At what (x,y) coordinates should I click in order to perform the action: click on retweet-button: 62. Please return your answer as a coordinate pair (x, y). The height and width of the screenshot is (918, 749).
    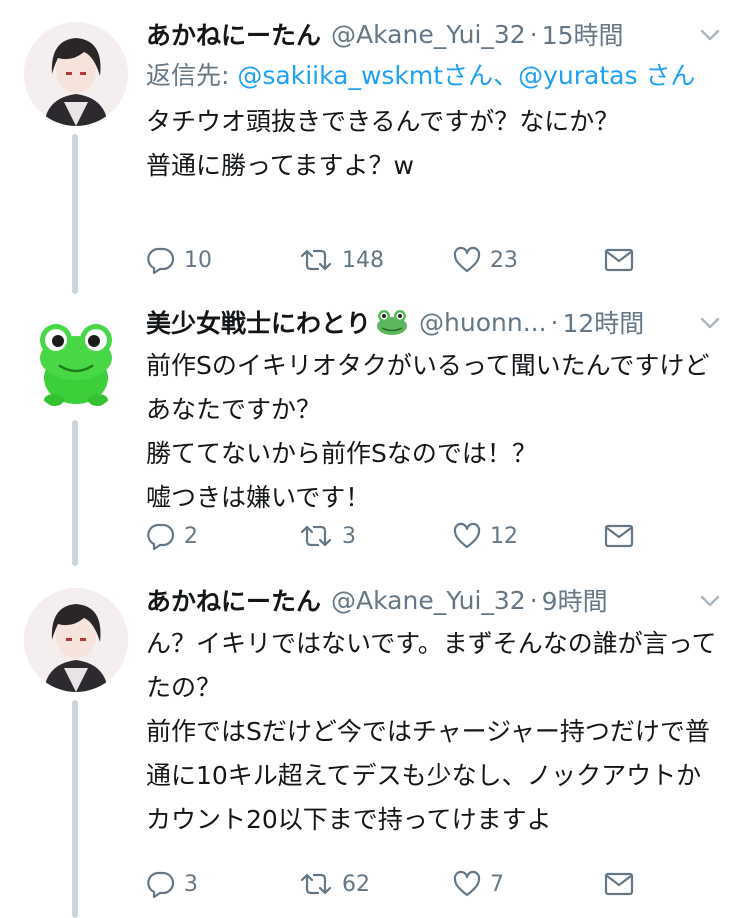
    Looking at the image, I should click on (334, 884).